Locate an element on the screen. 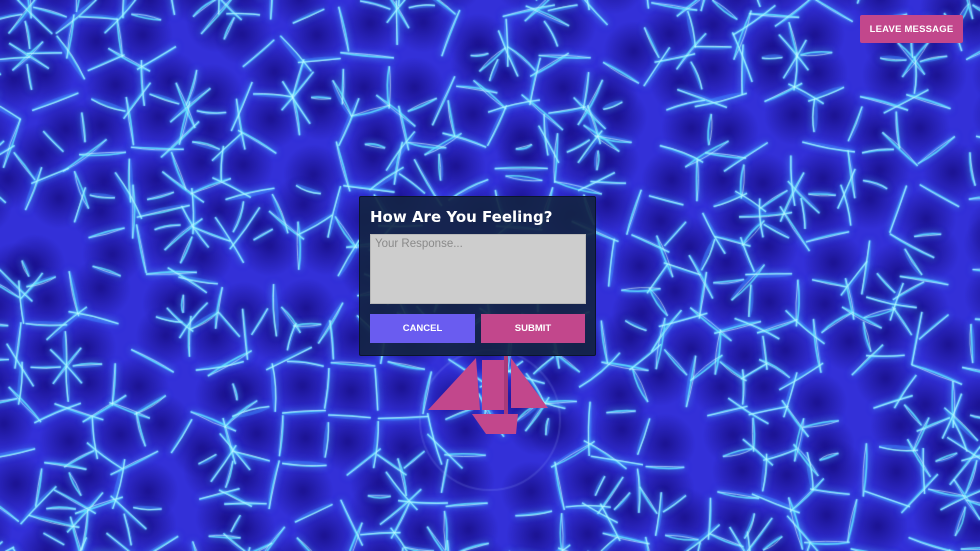 The image size is (980, 551). dialog-title: How Are You Feeling? is located at coordinates (461, 217).